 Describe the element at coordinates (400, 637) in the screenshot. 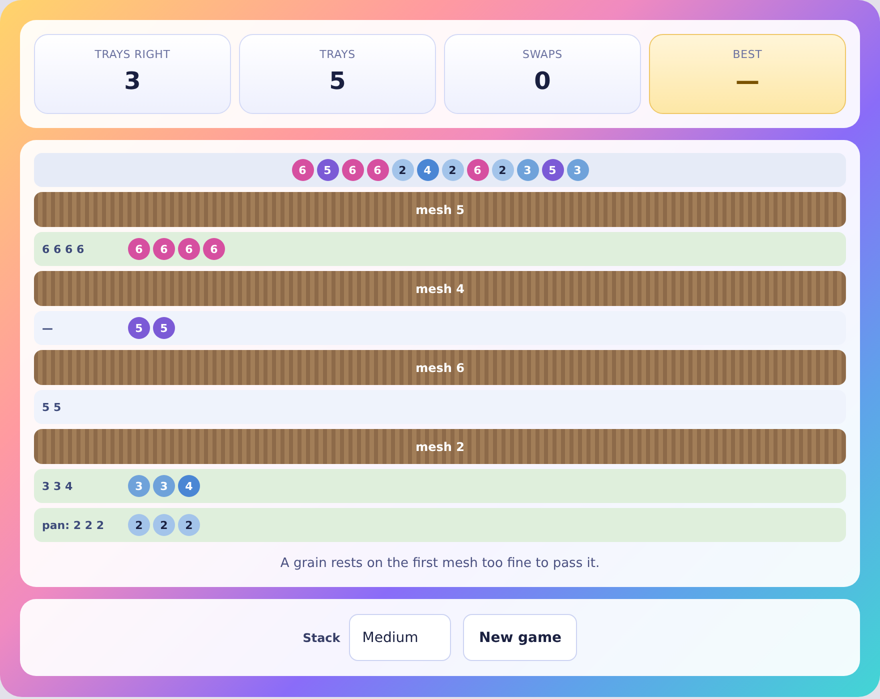

I see `stack-select: Medium` at that location.